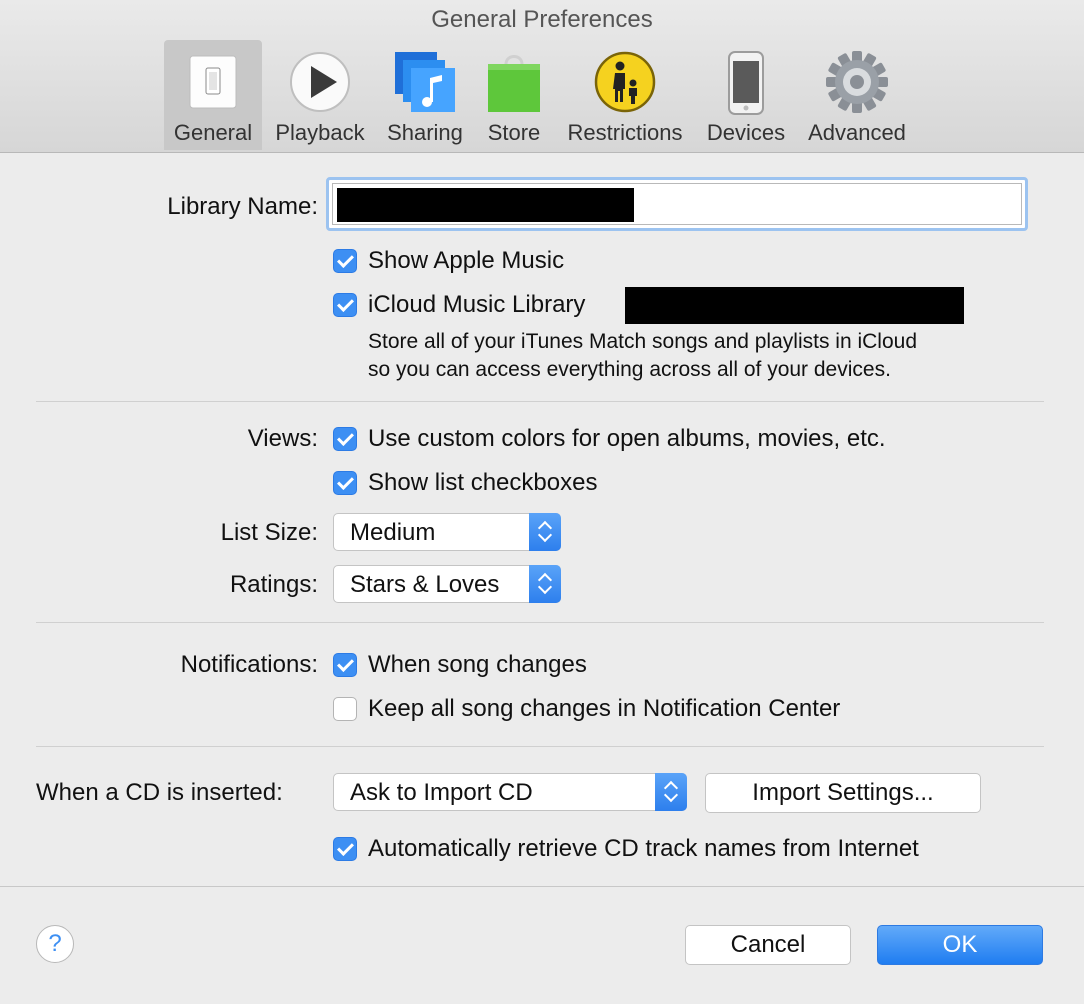  What do you see at coordinates (625, 82) in the screenshot?
I see `parental-controls-icon` at bounding box center [625, 82].